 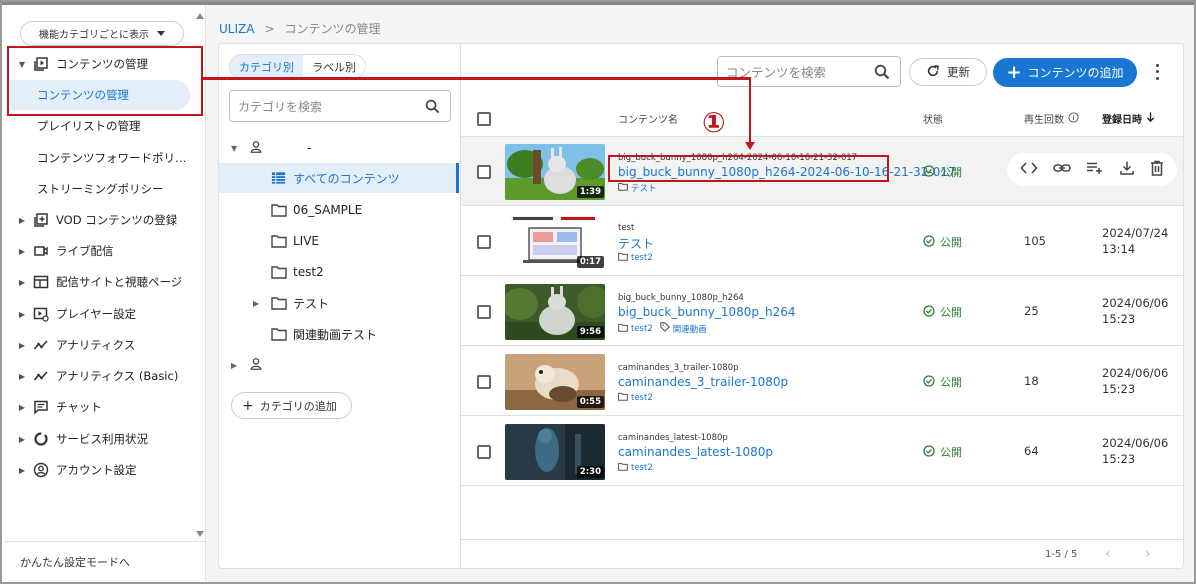 I want to click on chat-icon, so click(x=41, y=407).